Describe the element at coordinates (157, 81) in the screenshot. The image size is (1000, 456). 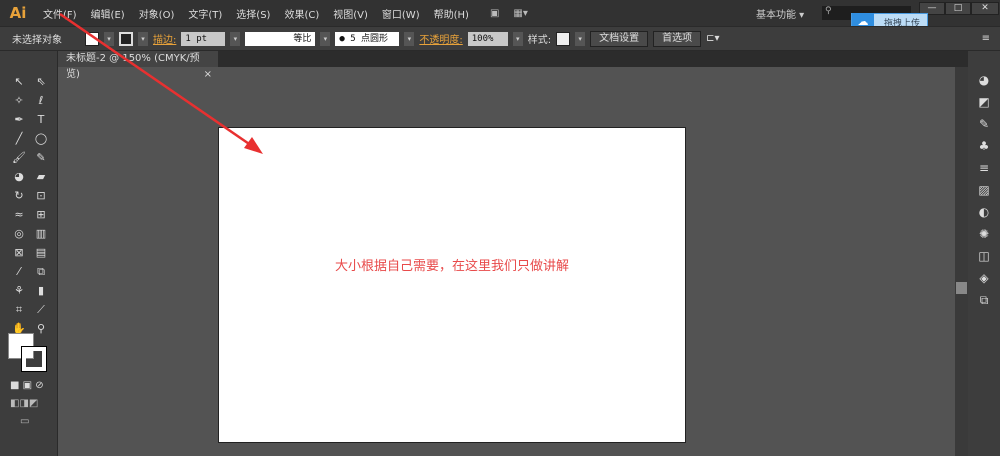
I see `arrow-line` at that location.